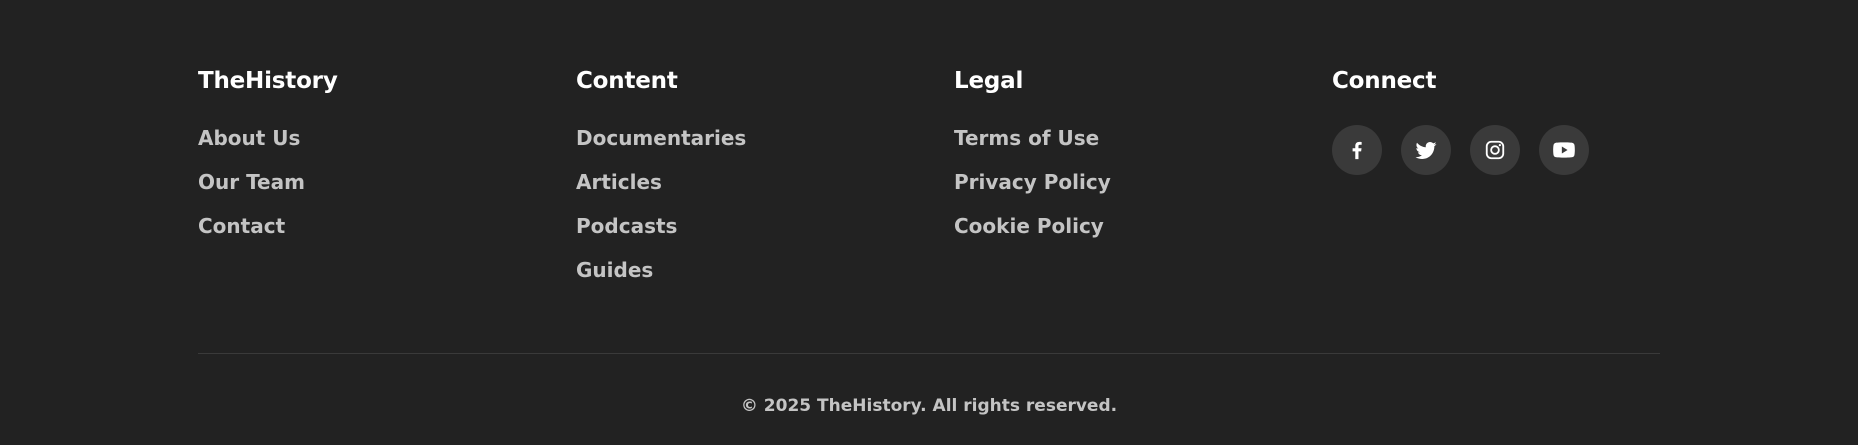 The width and height of the screenshot is (1858, 445). Describe the element at coordinates (661, 138) in the screenshot. I see `documentaries-link: Documentaries` at that location.